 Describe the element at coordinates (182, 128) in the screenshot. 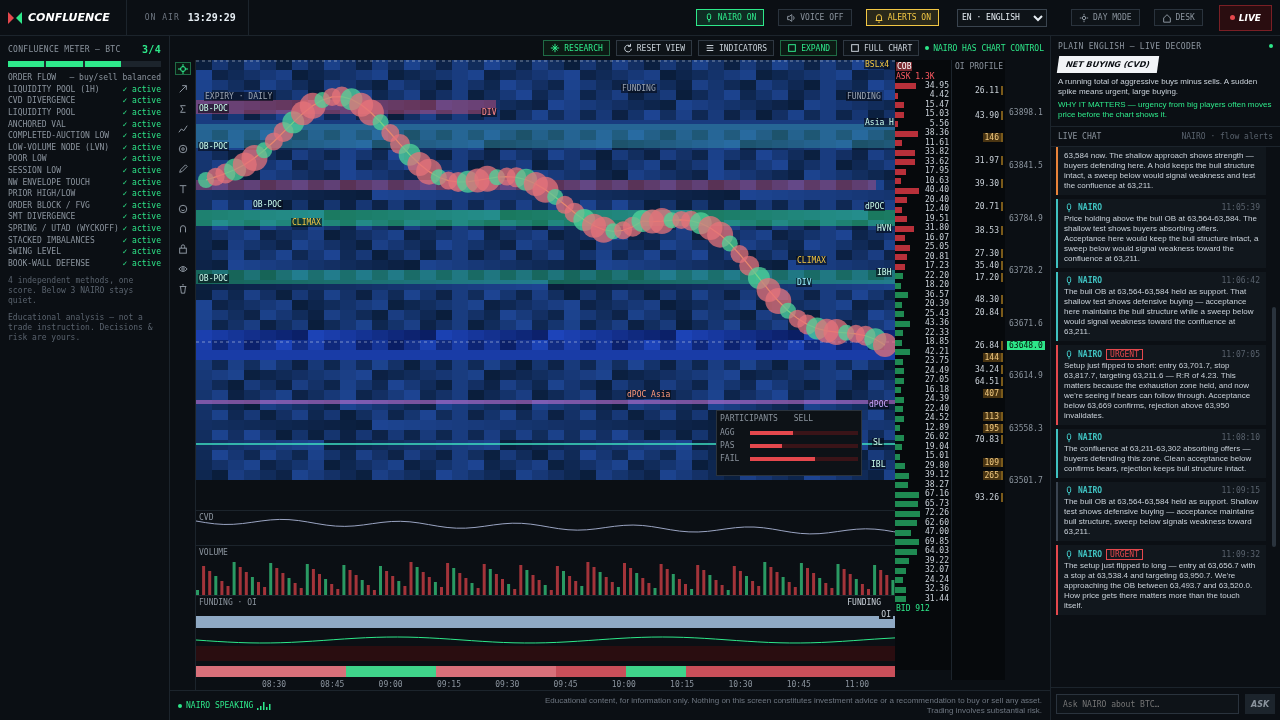

I see `trend-icon` at that location.